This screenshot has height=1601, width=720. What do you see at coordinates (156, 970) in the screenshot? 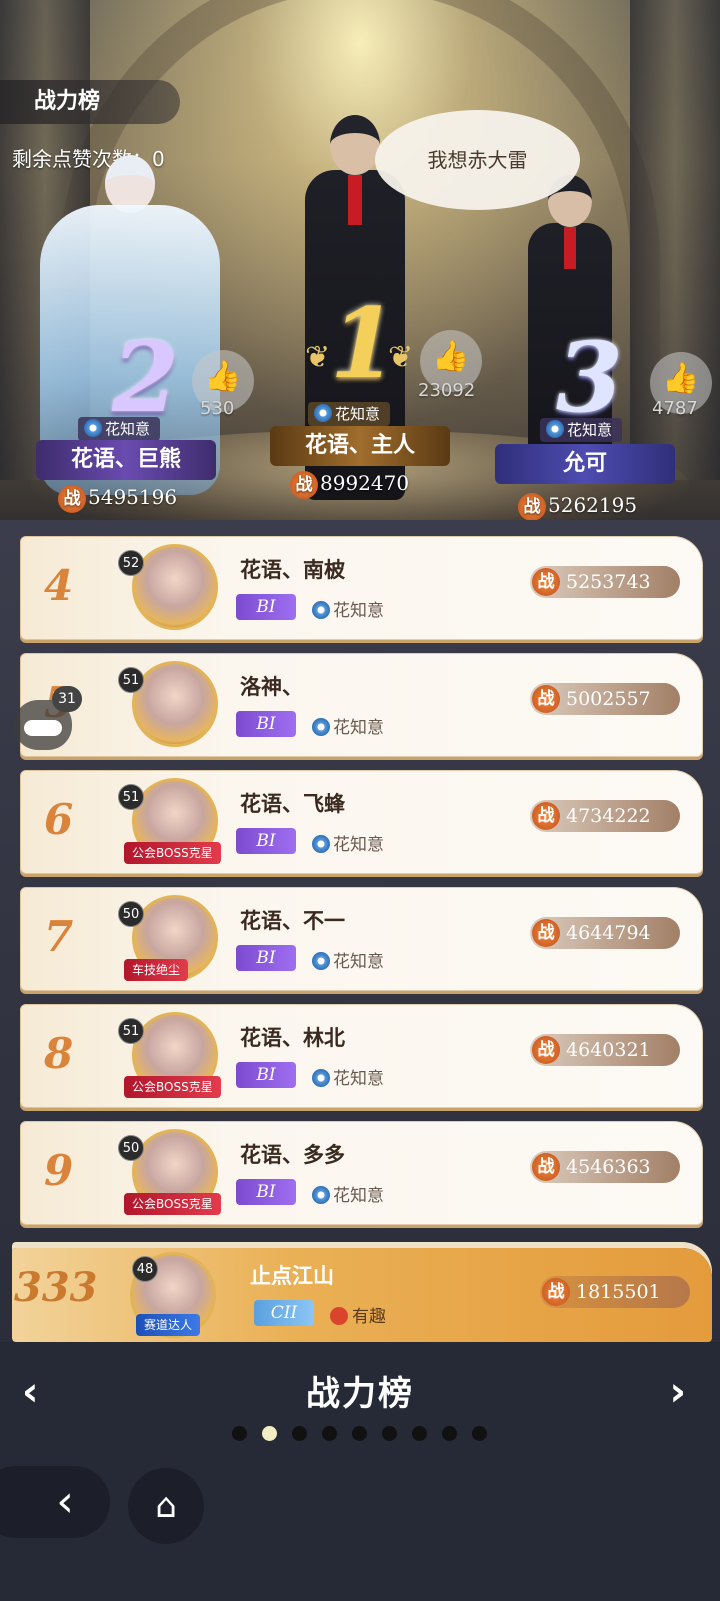
I see `title-badge: 车技绝尘` at bounding box center [156, 970].